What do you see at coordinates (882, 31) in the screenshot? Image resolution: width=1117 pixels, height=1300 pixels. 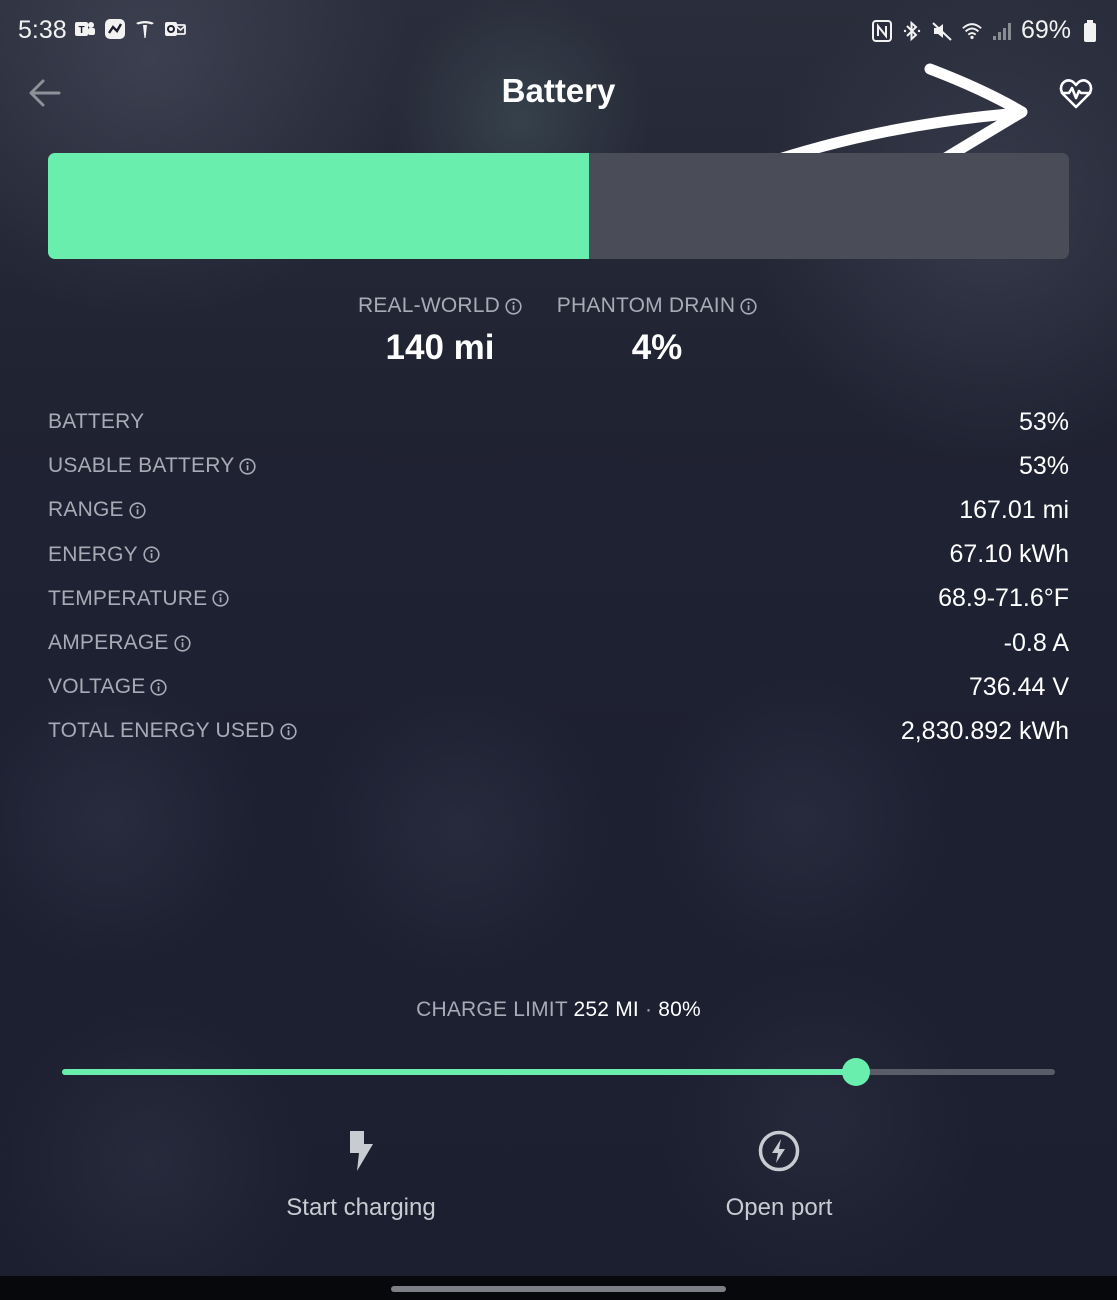 I see `nfc-icon` at bounding box center [882, 31].